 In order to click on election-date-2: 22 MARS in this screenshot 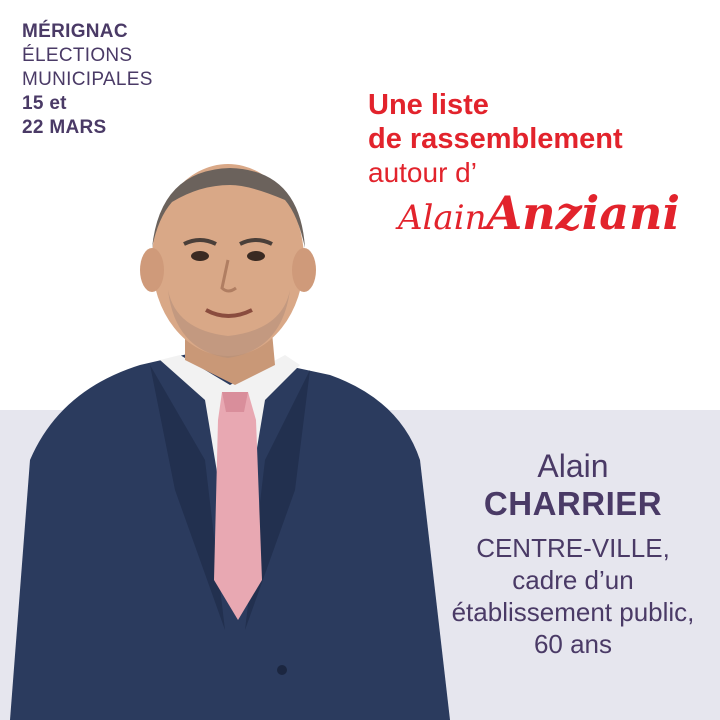, I will do `click(64, 127)`.